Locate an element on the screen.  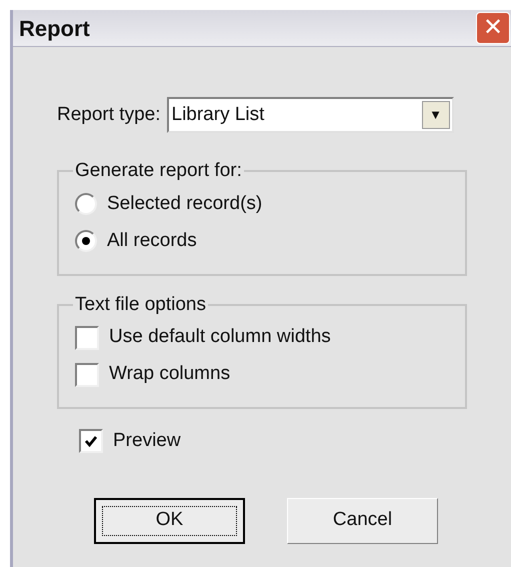
report-type-dropdown: Library List ▼ is located at coordinates (310, 115).